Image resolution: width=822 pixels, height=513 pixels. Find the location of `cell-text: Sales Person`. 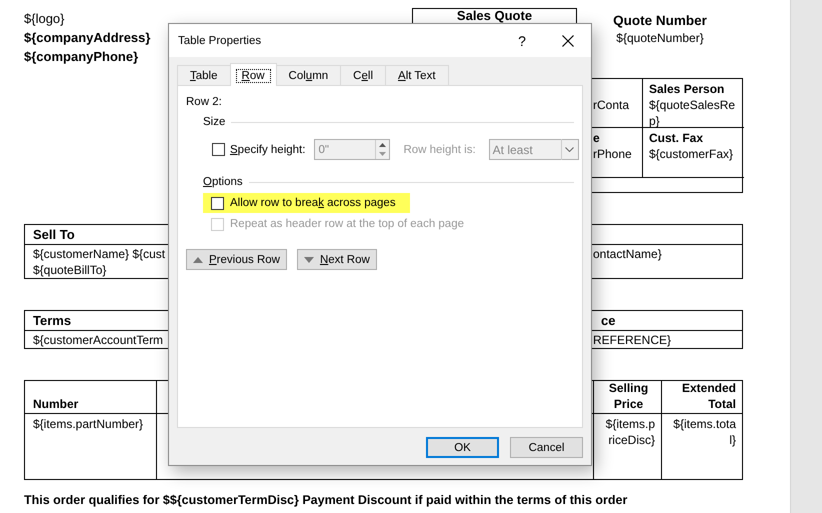

cell-text: Sales Person is located at coordinates (687, 89).